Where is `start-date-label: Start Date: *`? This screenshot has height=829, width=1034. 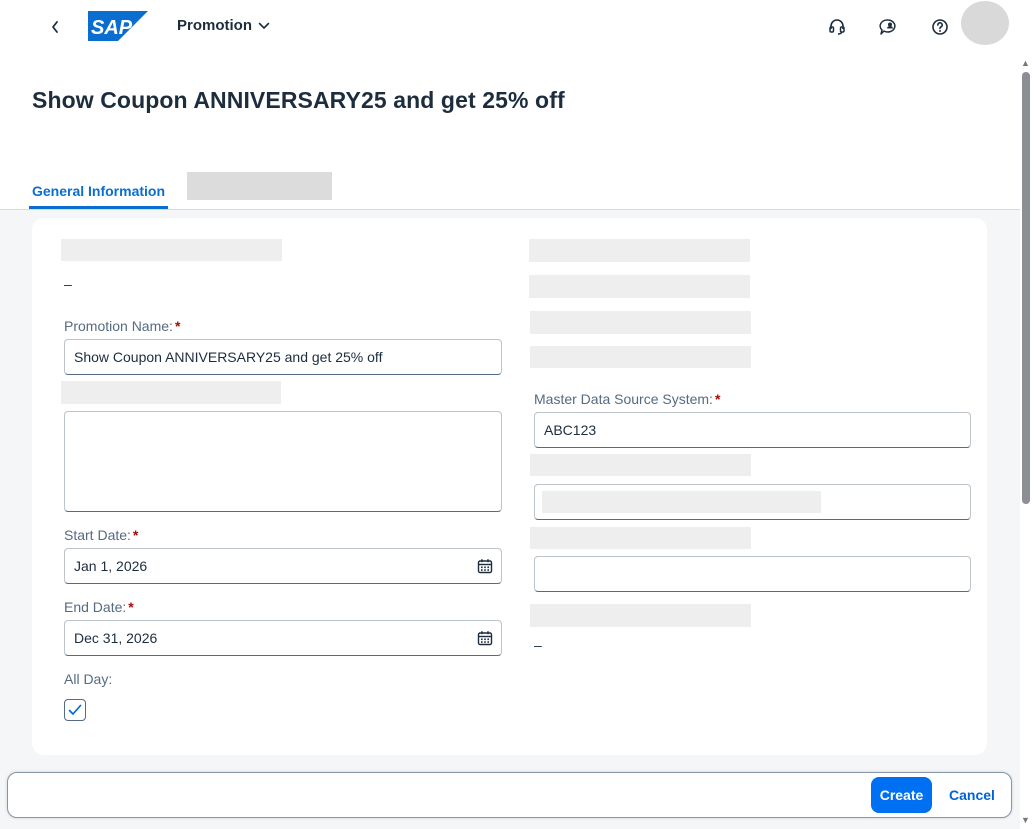
start-date-label: Start Date: * is located at coordinates (101, 535).